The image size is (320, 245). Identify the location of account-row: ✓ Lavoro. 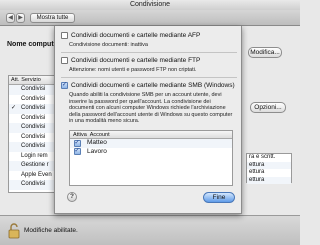
(151, 152).